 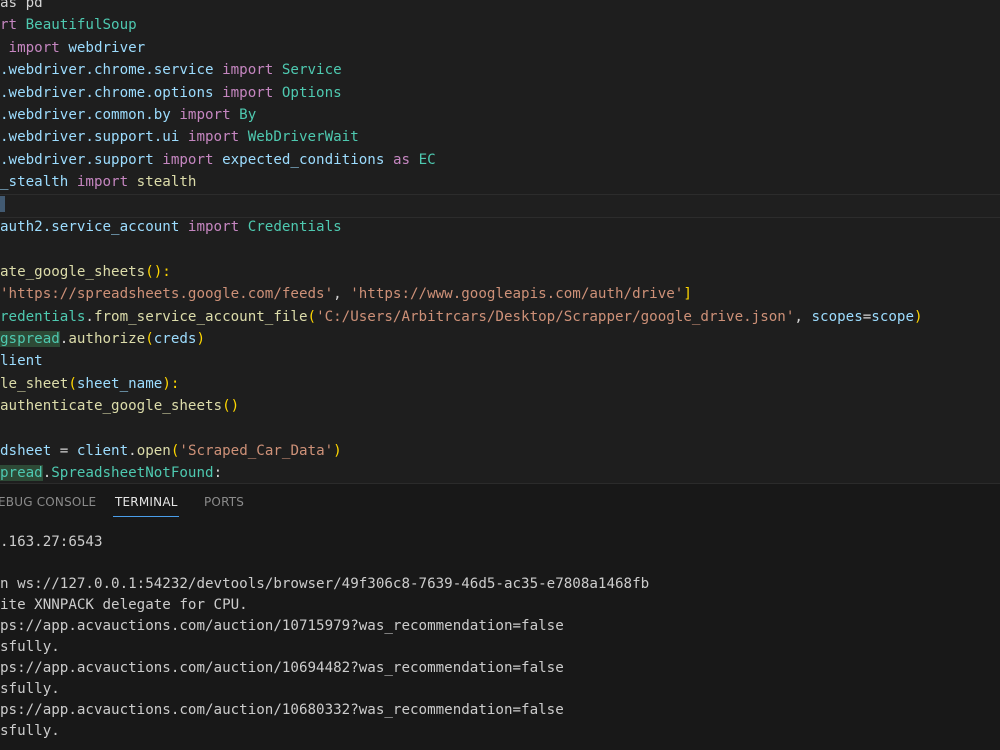 What do you see at coordinates (256, 451) in the screenshot?
I see `code-token: 'Scraped_Car_Data'` at bounding box center [256, 451].